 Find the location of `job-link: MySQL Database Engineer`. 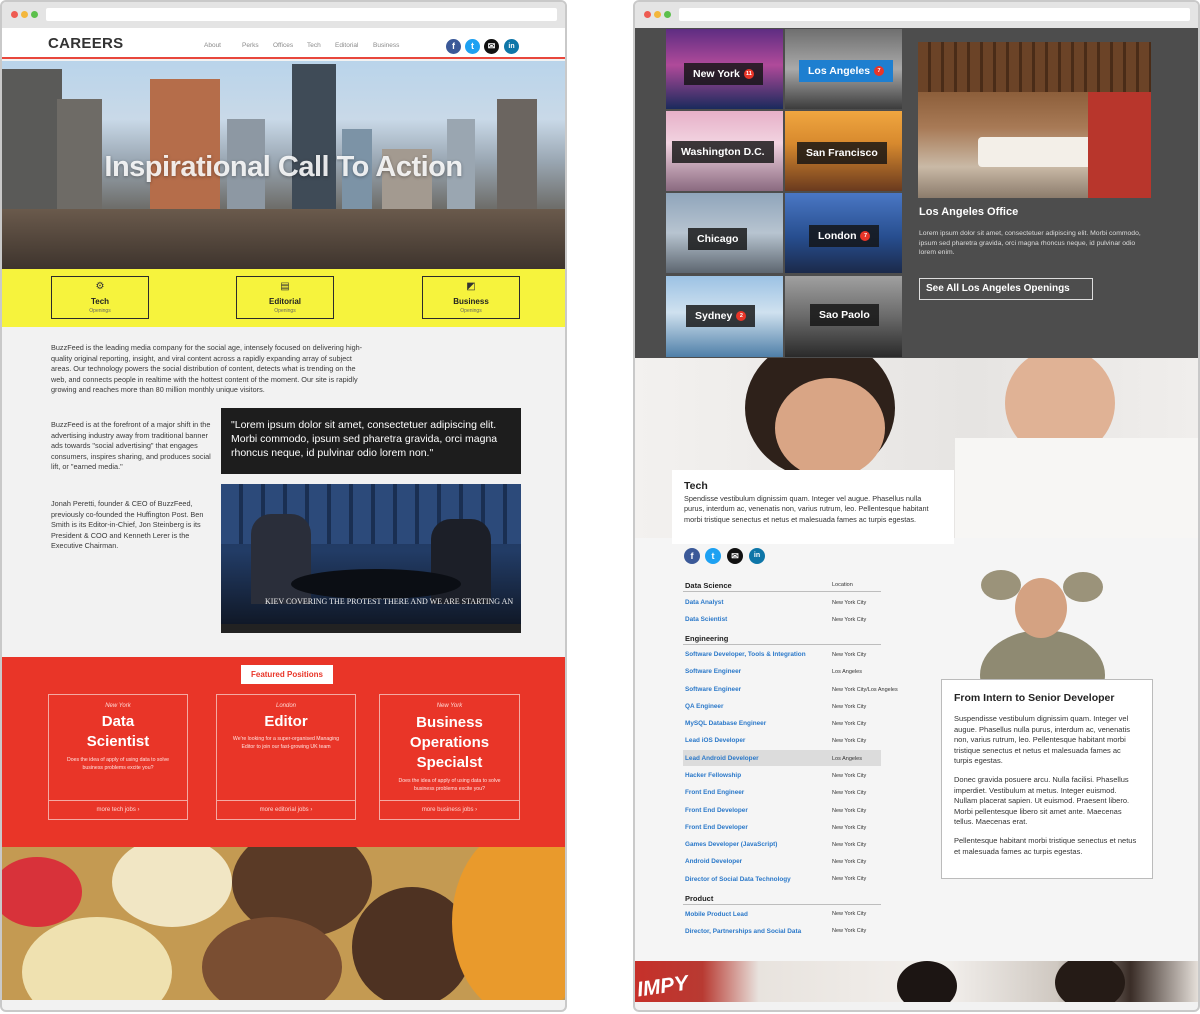

job-link: MySQL Database Engineer is located at coordinates (725, 723).